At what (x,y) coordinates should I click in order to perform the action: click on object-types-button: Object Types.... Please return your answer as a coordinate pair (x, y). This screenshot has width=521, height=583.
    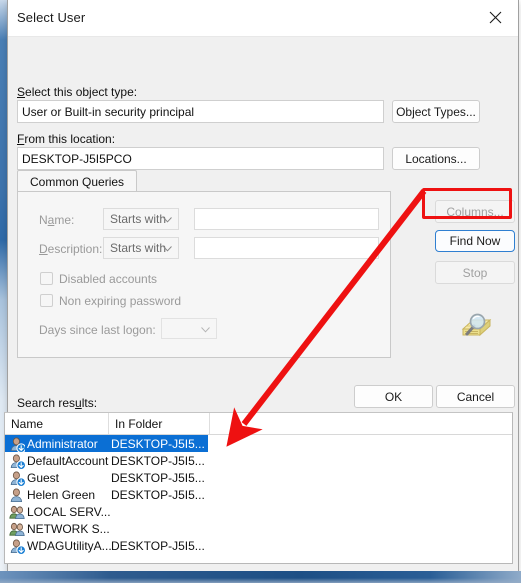
    Looking at the image, I should click on (436, 111).